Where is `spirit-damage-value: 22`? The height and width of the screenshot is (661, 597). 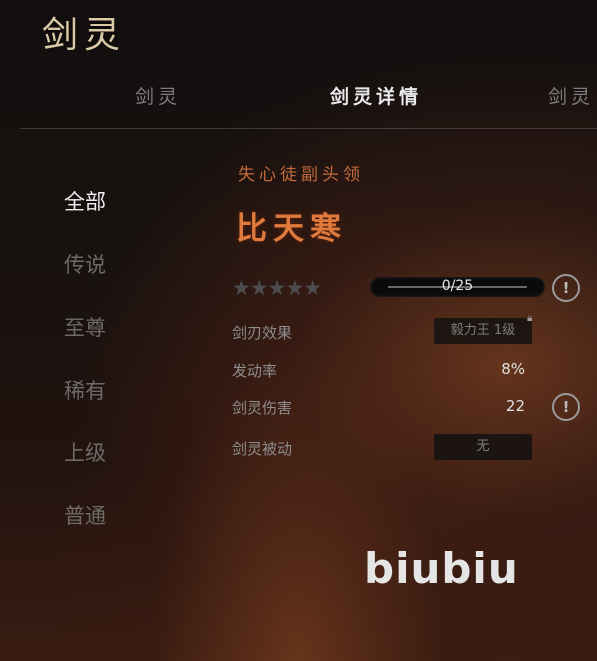
spirit-damage-value: 22 is located at coordinates (515, 406).